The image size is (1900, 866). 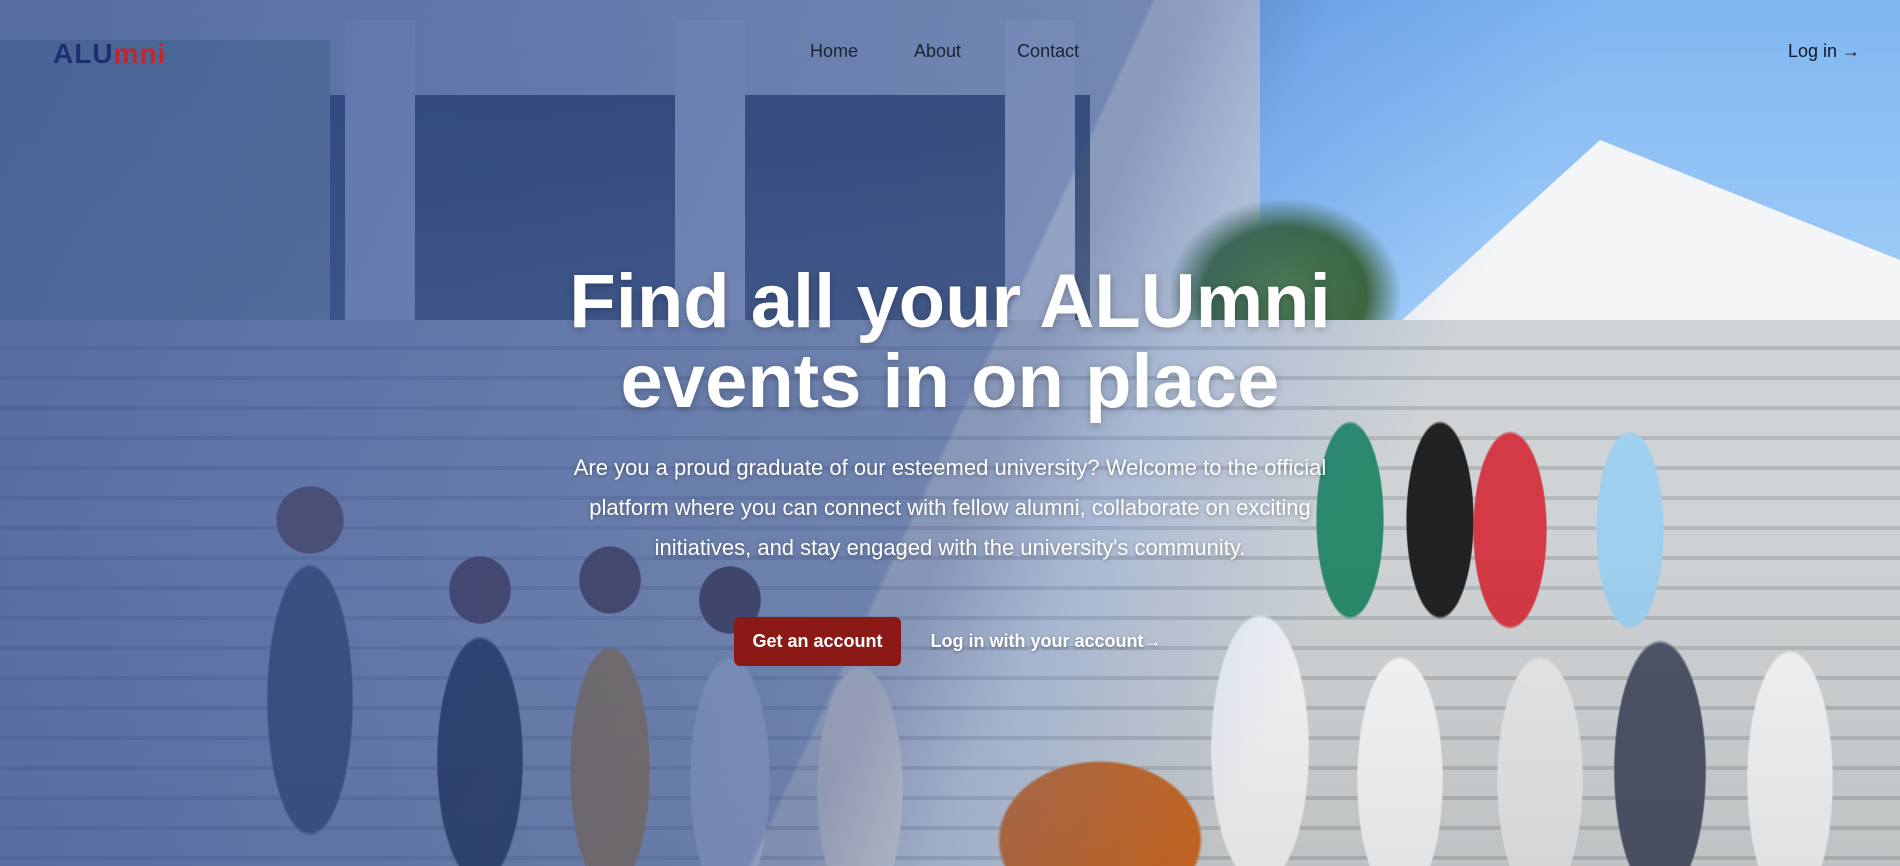 I want to click on get-account-button: Get an account, so click(x=817, y=641).